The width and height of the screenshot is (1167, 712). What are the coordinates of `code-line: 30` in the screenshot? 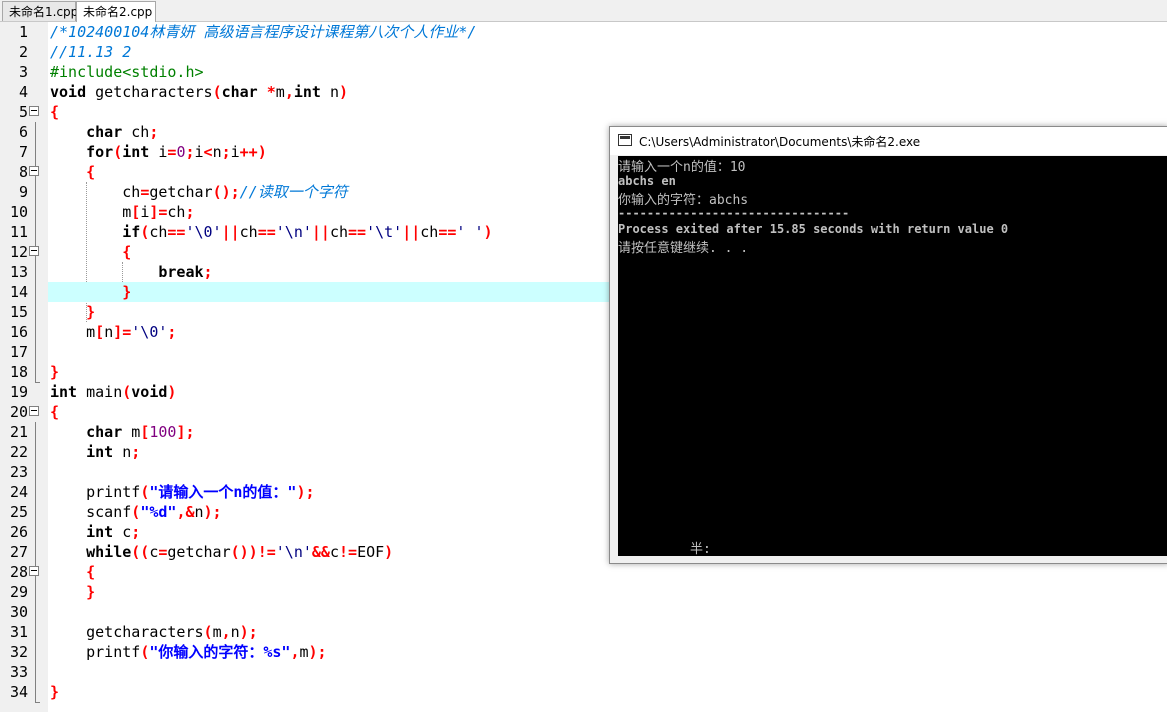 It's located at (583, 612).